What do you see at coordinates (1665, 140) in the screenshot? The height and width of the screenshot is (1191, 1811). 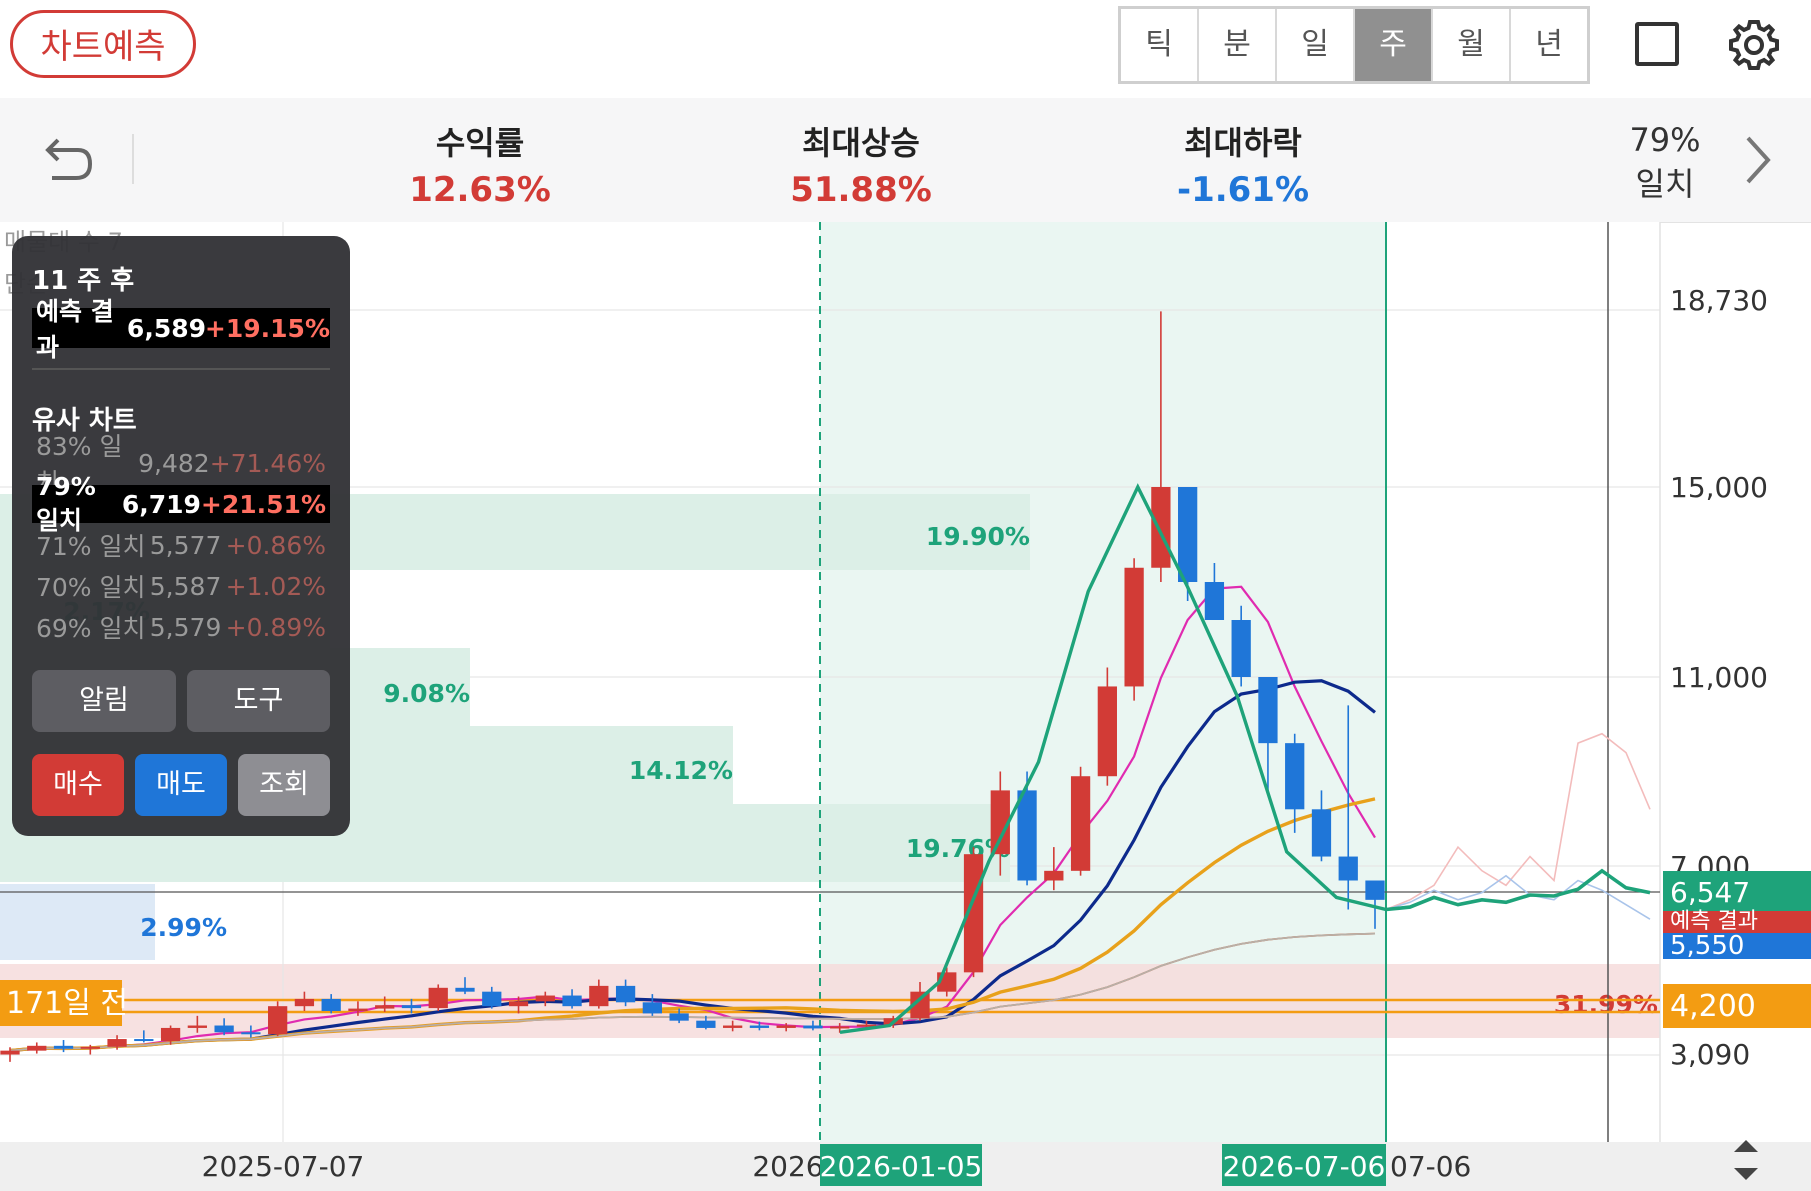 I see `match-pct-value: 79%` at bounding box center [1665, 140].